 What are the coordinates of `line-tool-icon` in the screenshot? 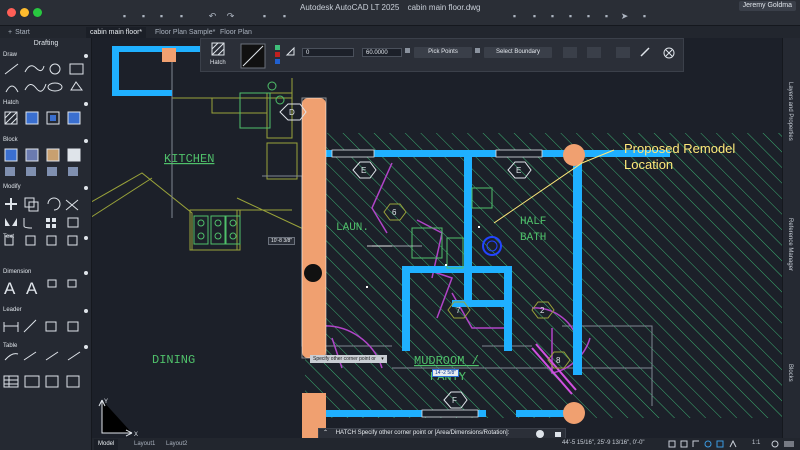 It's located at (11, 69).